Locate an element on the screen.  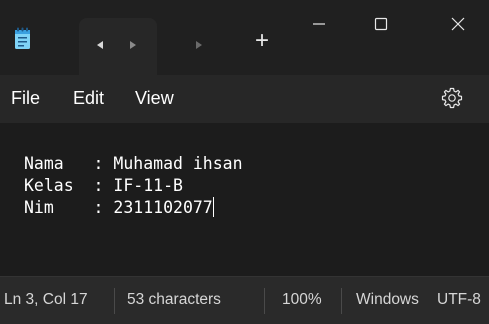
new-tab-button: + is located at coordinates (262, 41).